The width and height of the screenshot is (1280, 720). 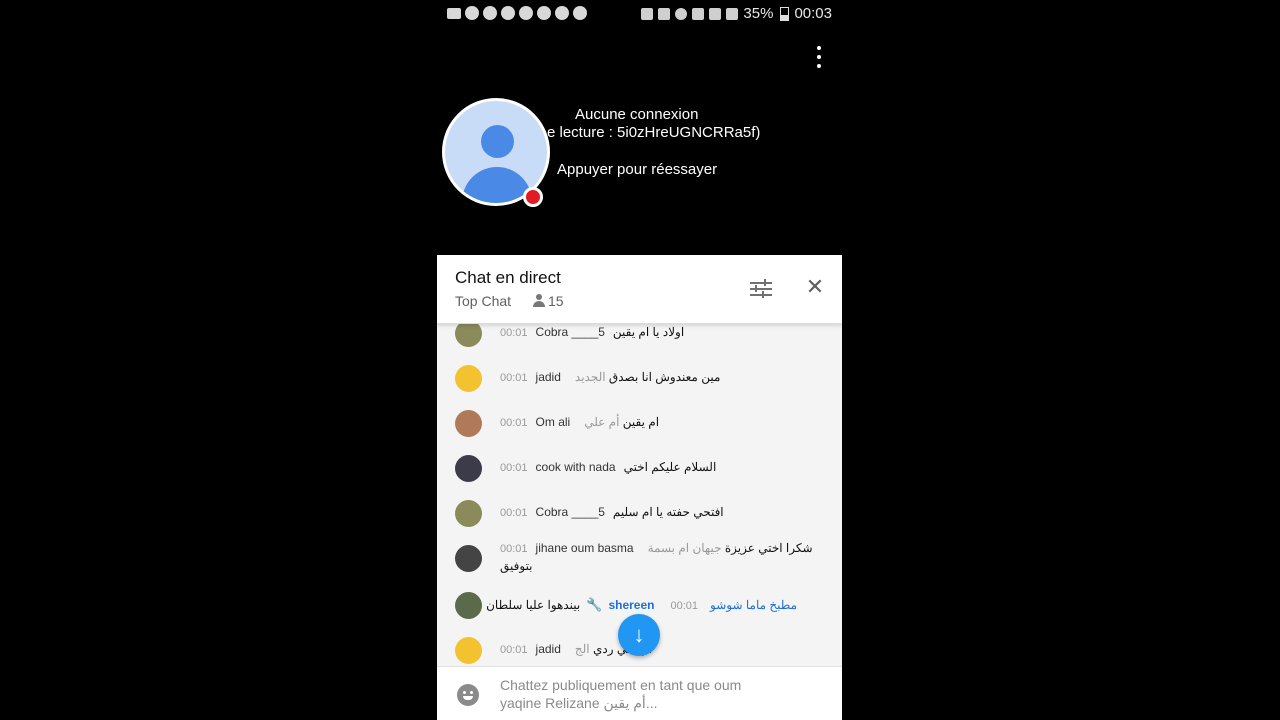 What do you see at coordinates (556, 301) in the screenshot?
I see `viewer-count: 15` at bounding box center [556, 301].